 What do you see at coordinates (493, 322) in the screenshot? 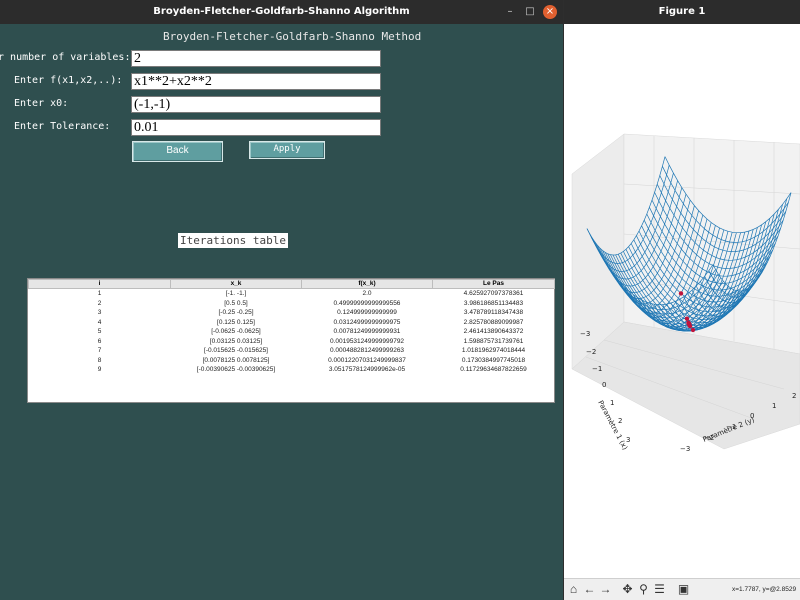
I see `cell-le-pas: 2.825780889099987` at bounding box center [493, 322].